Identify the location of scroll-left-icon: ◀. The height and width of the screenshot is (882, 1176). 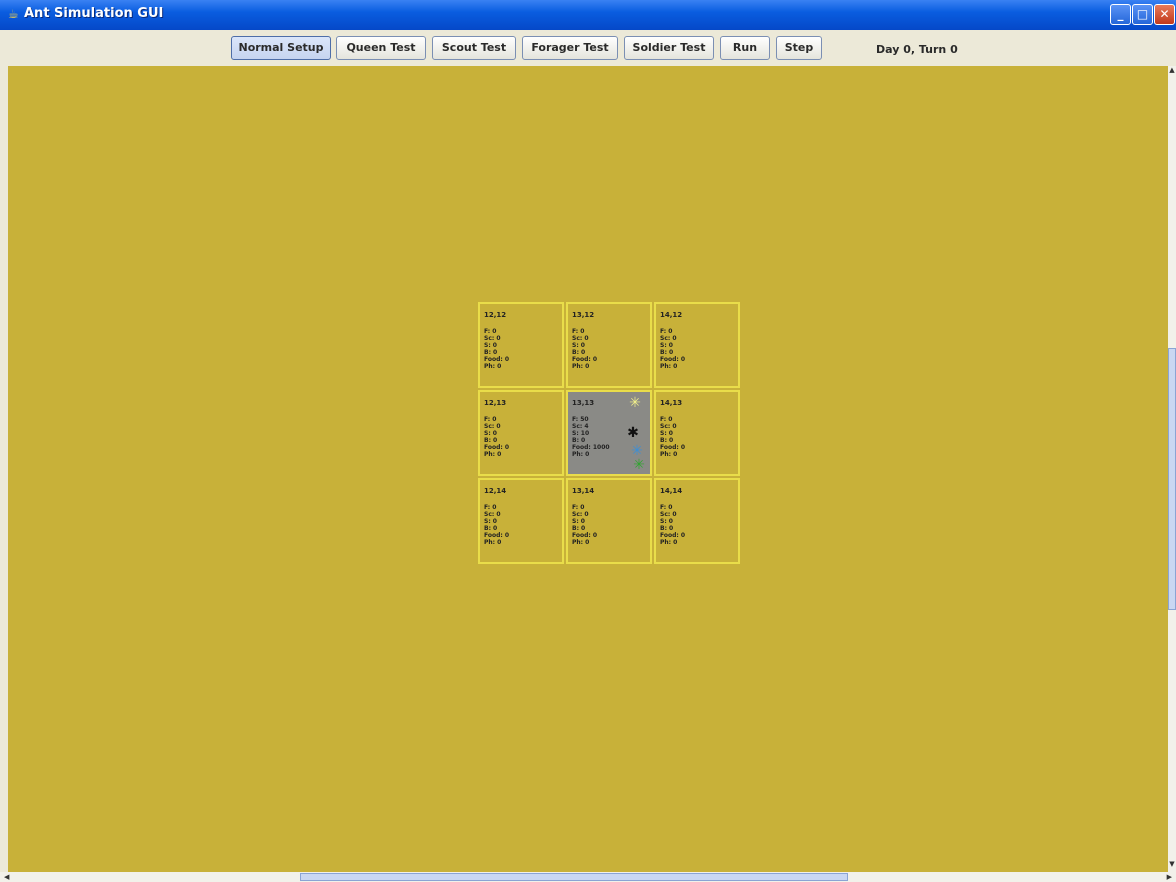
(10, 877).